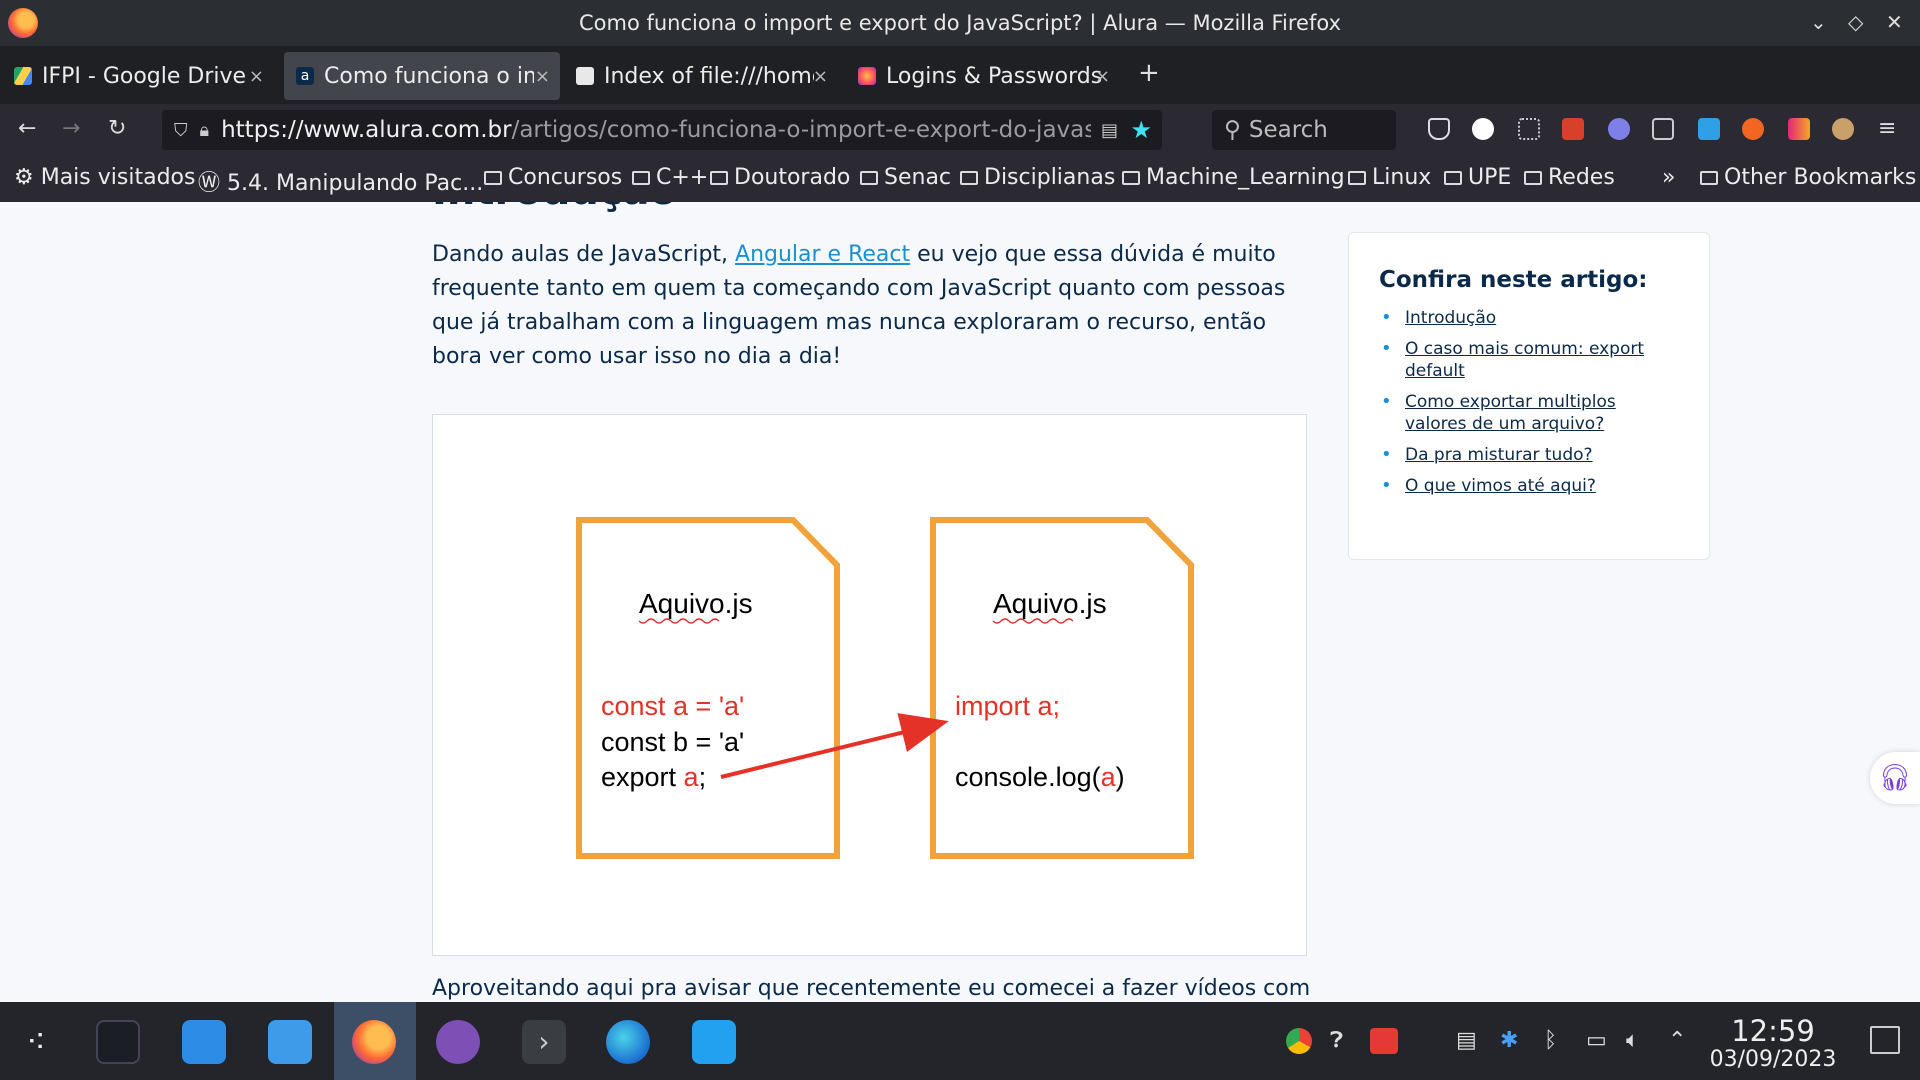 This screenshot has height=1080, width=1920. Describe the element at coordinates (1513, 280) in the screenshot. I see `toc-title: Confira neste artigo:` at that location.